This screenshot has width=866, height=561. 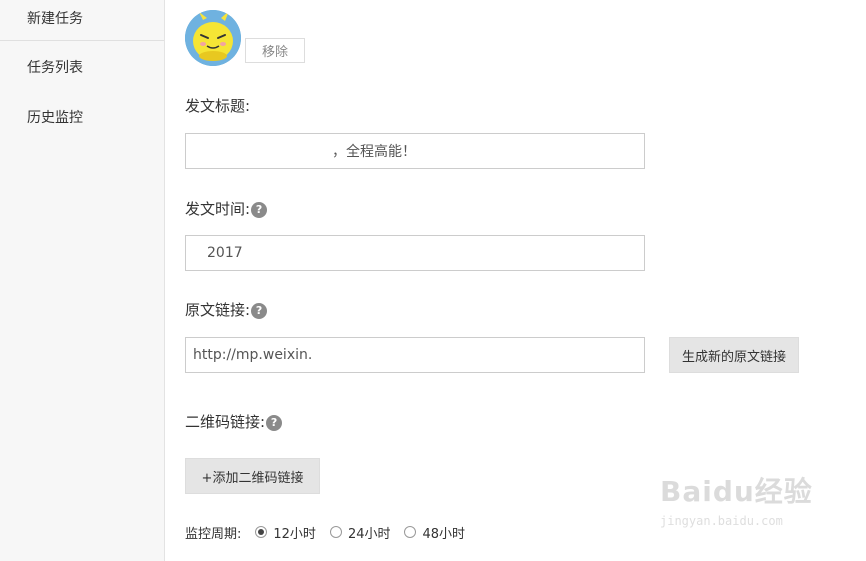 What do you see at coordinates (736, 491) in the screenshot?
I see `watermark-brand: Baidu经验` at bounding box center [736, 491].